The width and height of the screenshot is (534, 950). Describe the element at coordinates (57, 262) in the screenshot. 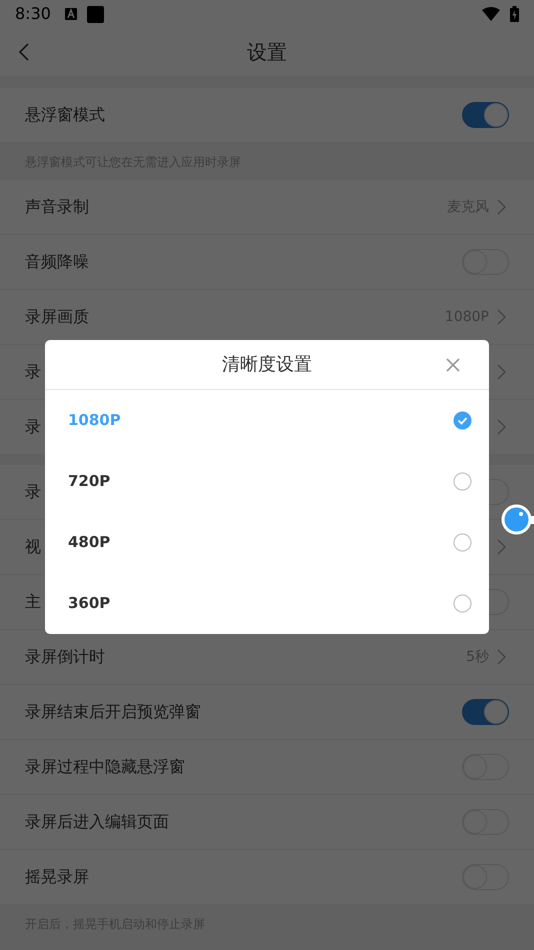

I see `setting-label: 音频降噪` at that location.